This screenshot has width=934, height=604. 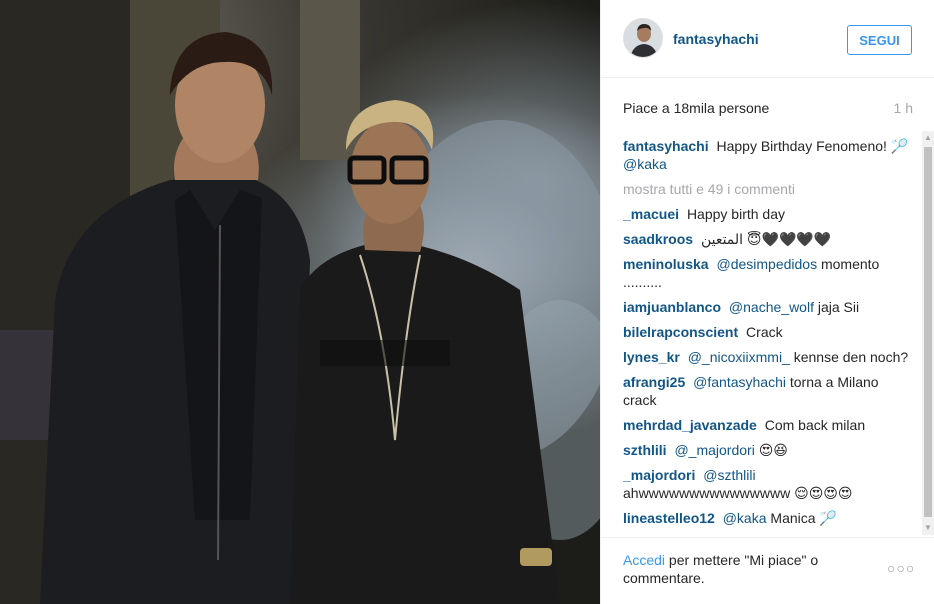 I want to click on comment-item: saadkroos المتعين 😇🖤🖤🖤🖤, so click(x=769, y=239).